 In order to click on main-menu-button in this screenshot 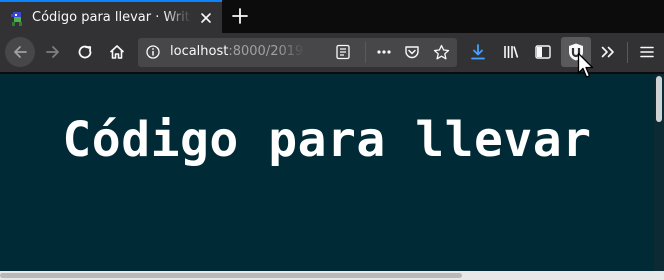, I will do `click(647, 52)`.